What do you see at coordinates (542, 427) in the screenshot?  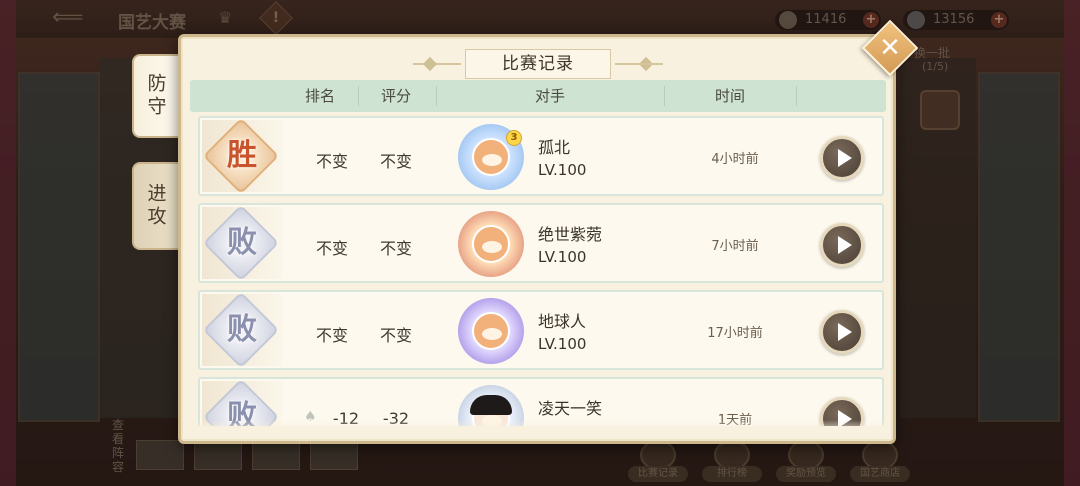 I see `list-bottom-fade` at bounding box center [542, 427].